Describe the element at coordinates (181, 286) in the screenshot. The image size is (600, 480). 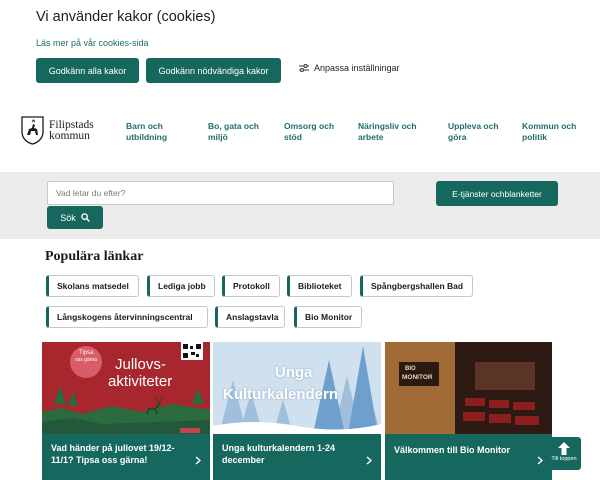
I see `popular-link-lediga-jobb: Lediga jobb` at that location.